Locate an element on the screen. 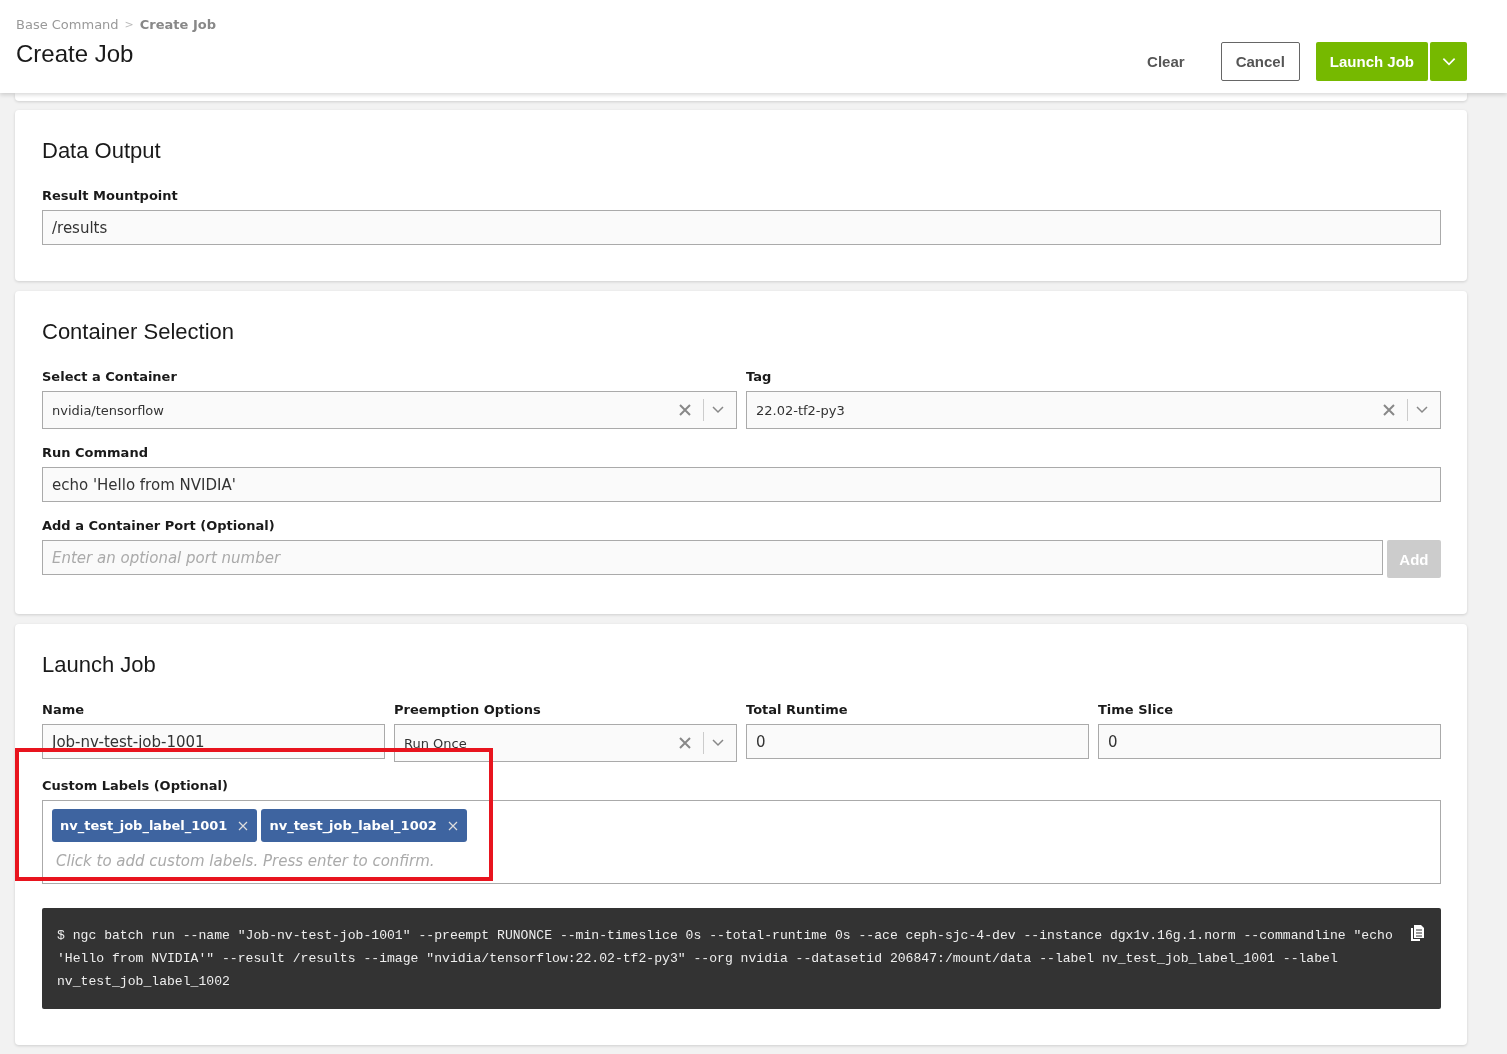 The image size is (1507, 1054). copy-icon is located at coordinates (1417, 933).